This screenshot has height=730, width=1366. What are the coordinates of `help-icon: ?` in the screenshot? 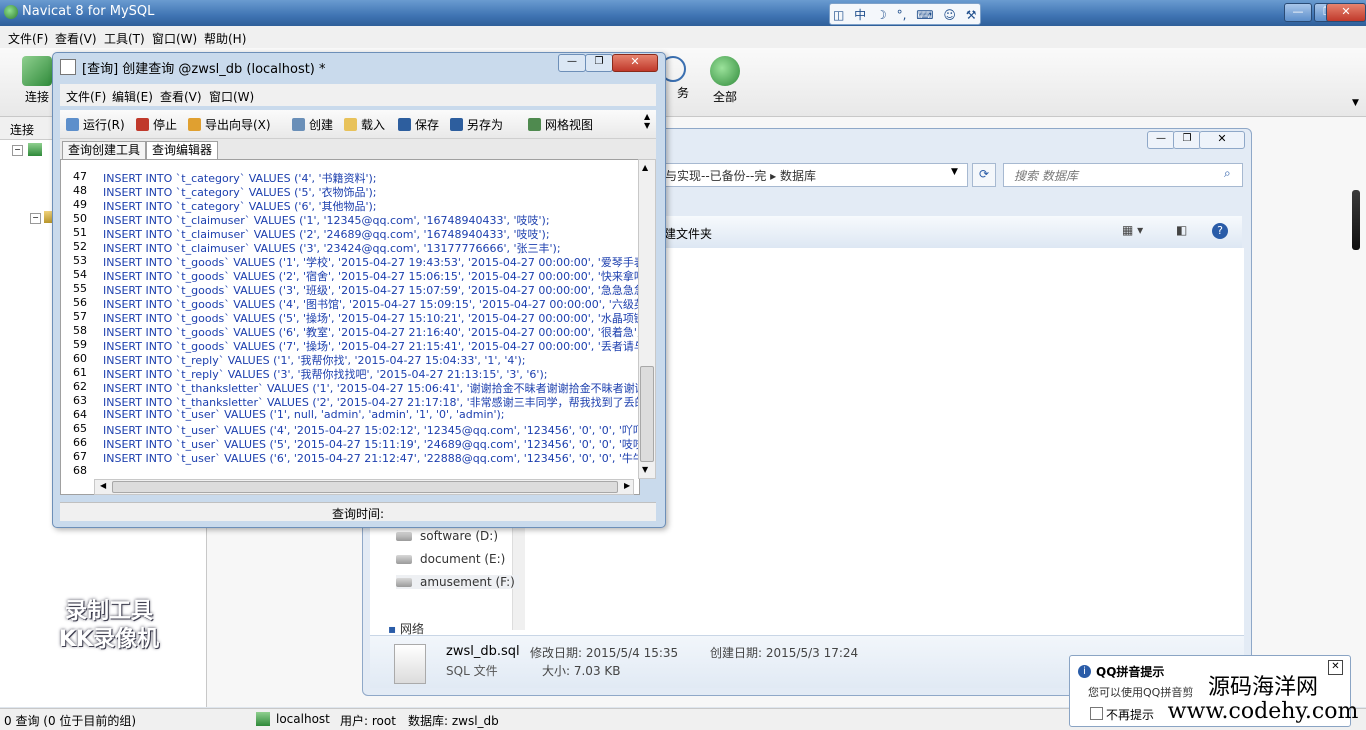 It's located at (1220, 231).